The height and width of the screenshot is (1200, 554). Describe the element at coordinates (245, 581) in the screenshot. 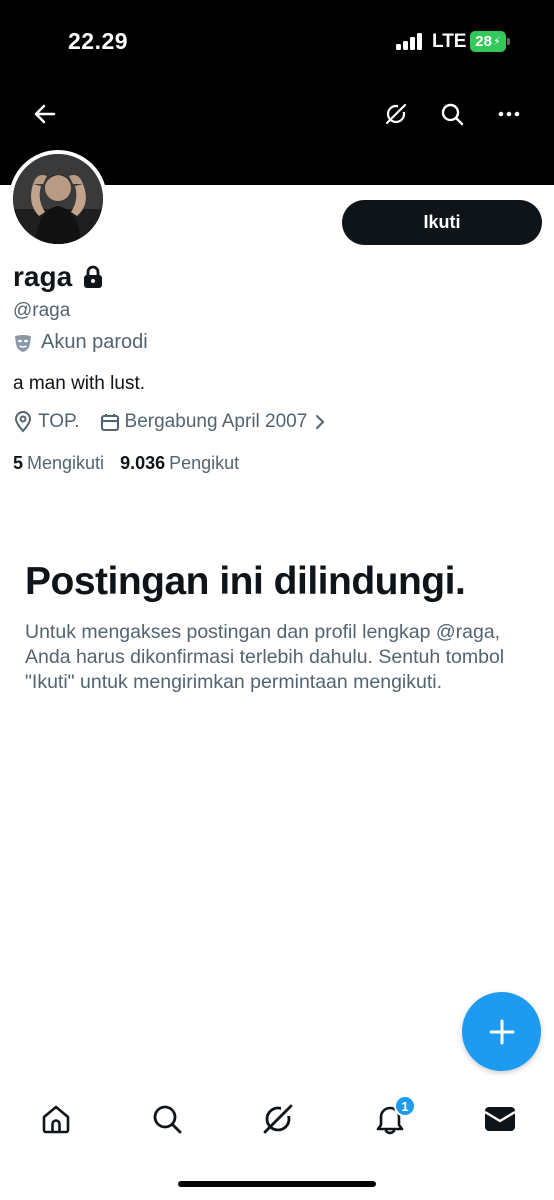

I see `protected-title: Postingan ini dilindungi.` at that location.